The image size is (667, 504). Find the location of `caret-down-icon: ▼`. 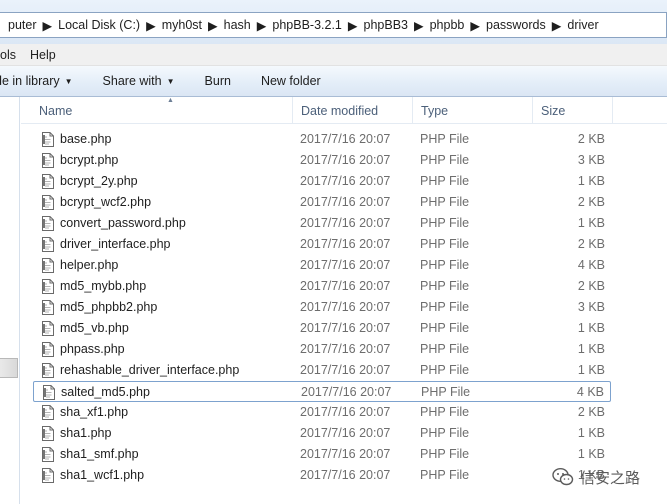

caret-down-icon: ▼ is located at coordinates (68, 81).